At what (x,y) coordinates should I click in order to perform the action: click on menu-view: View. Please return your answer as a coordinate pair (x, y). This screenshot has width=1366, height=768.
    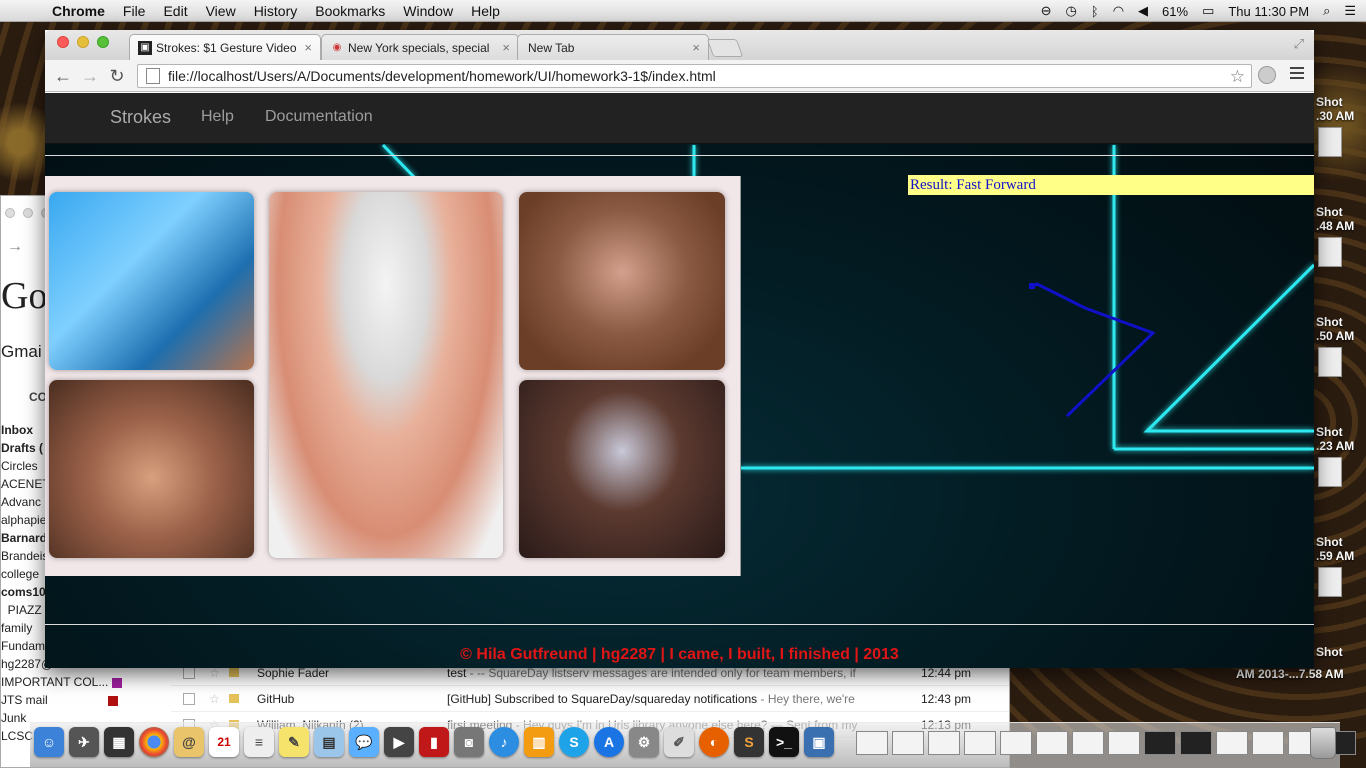
    Looking at the image, I should click on (221, 11).